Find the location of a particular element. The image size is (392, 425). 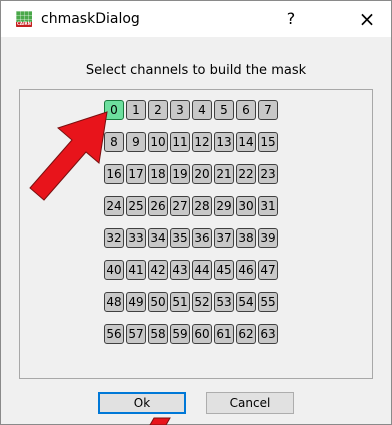

channel-button-51: 51 is located at coordinates (180, 302).